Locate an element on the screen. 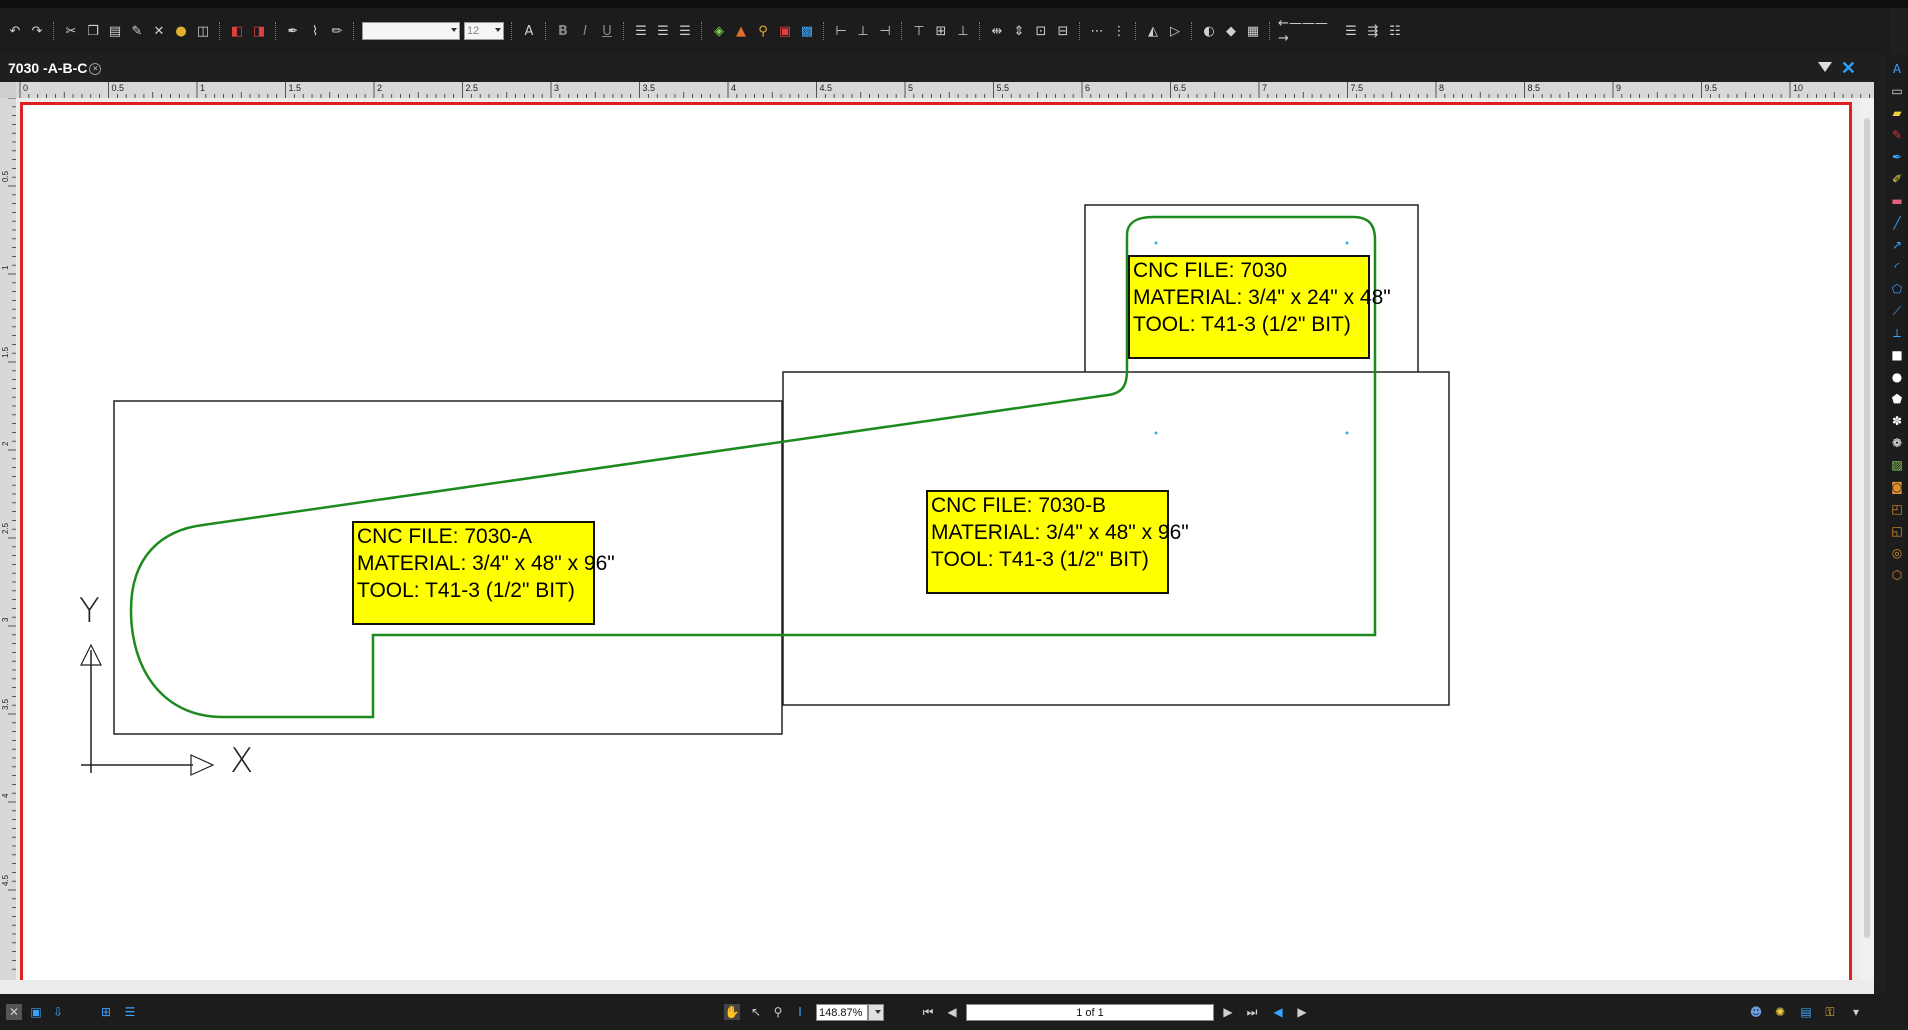  vertical-scrollbar-thumb is located at coordinates (1867, 528).